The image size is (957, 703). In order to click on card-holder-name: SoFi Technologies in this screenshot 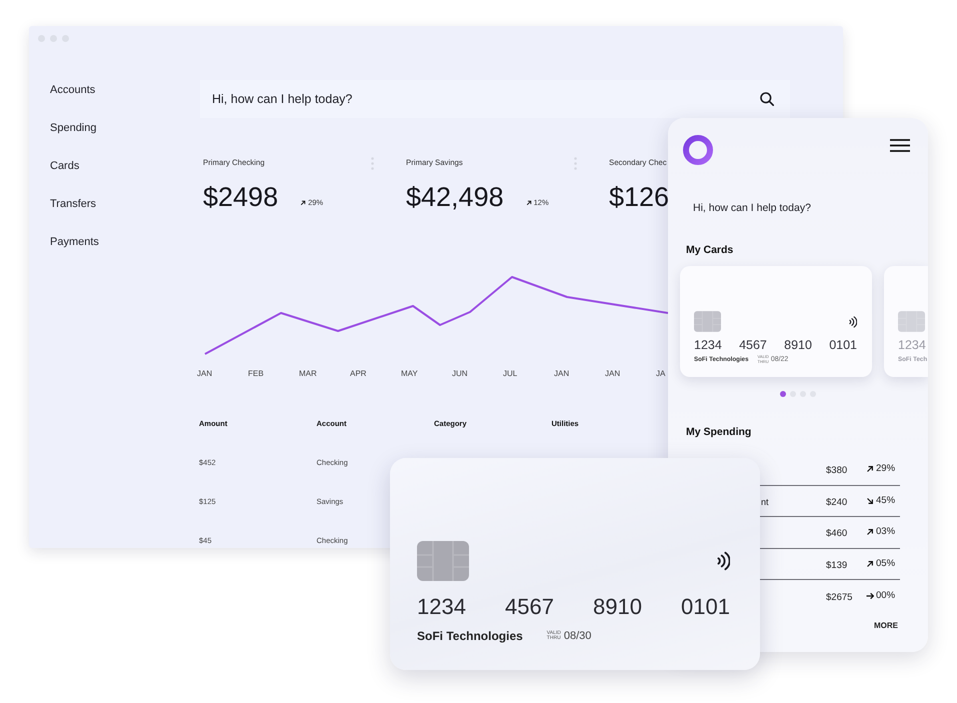, I will do `click(470, 636)`.